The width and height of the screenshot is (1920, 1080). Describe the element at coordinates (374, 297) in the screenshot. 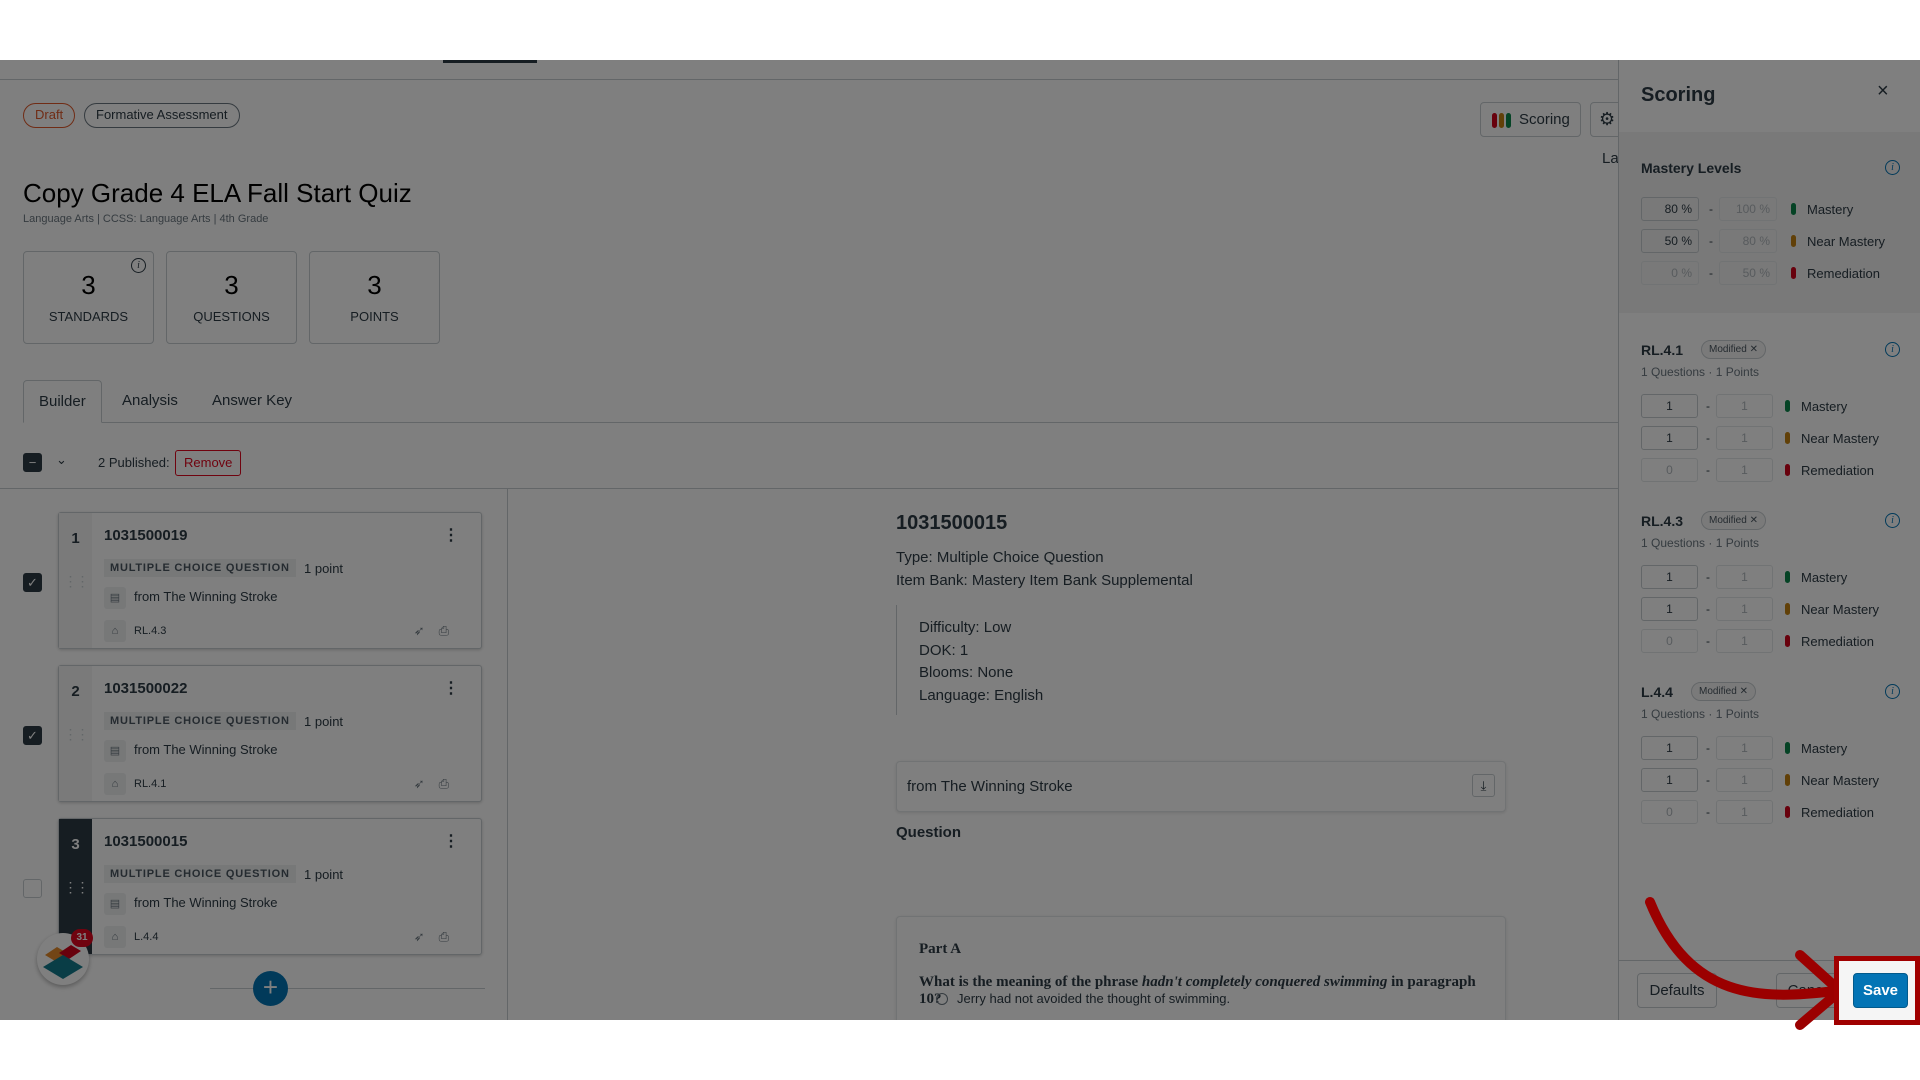

I see `stat-points: 3 POINTS` at that location.